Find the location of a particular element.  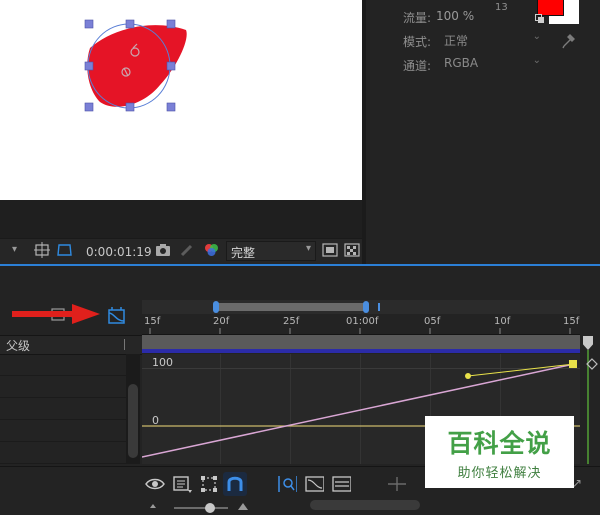

mode-select: 正常 ⌄ is located at coordinates (492, 39).